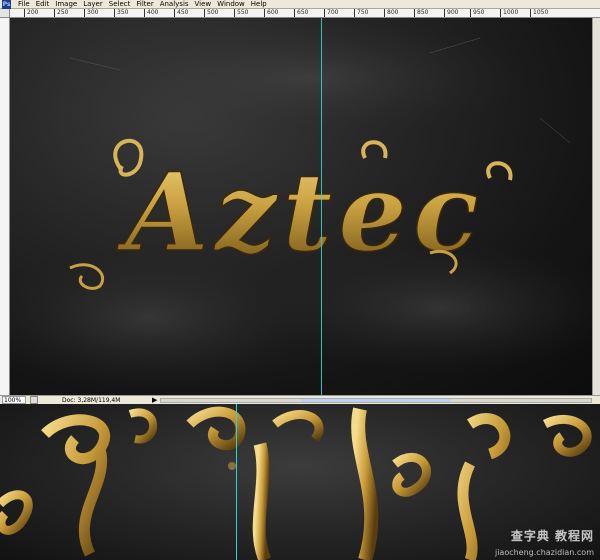 This screenshot has height=560, width=600. I want to click on ruler-tick: 250, so click(61, 13).